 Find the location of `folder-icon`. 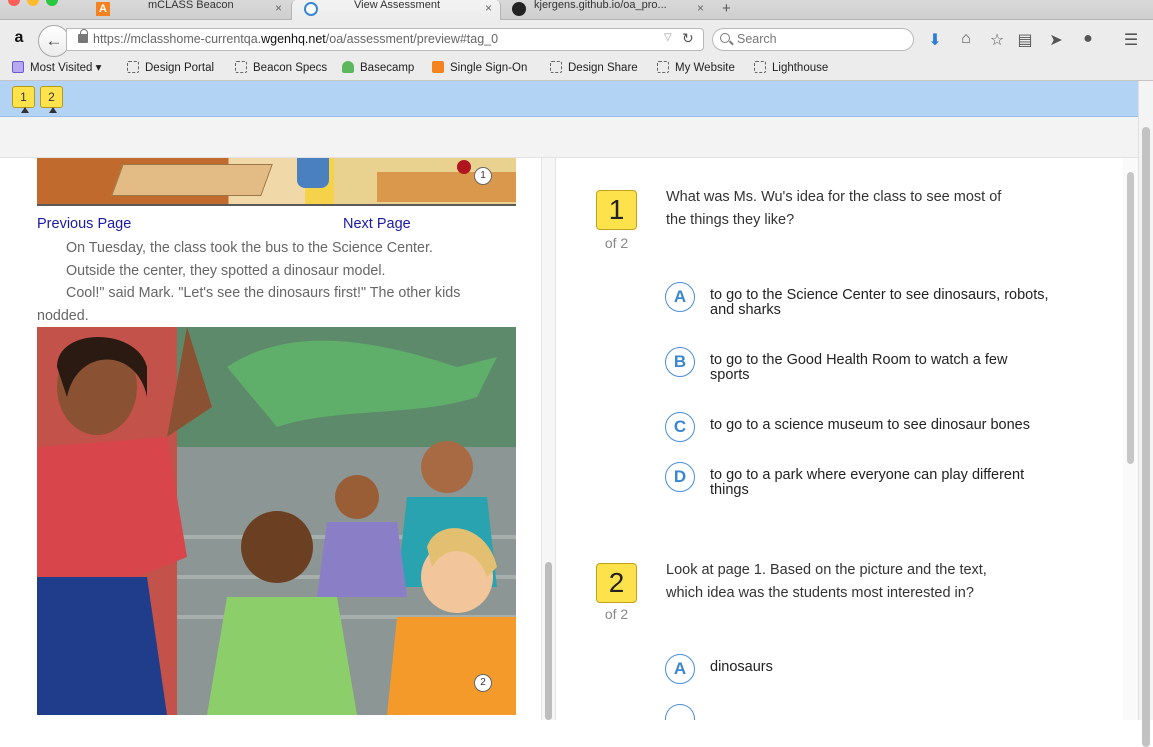

folder-icon is located at coordinates (18, 67).